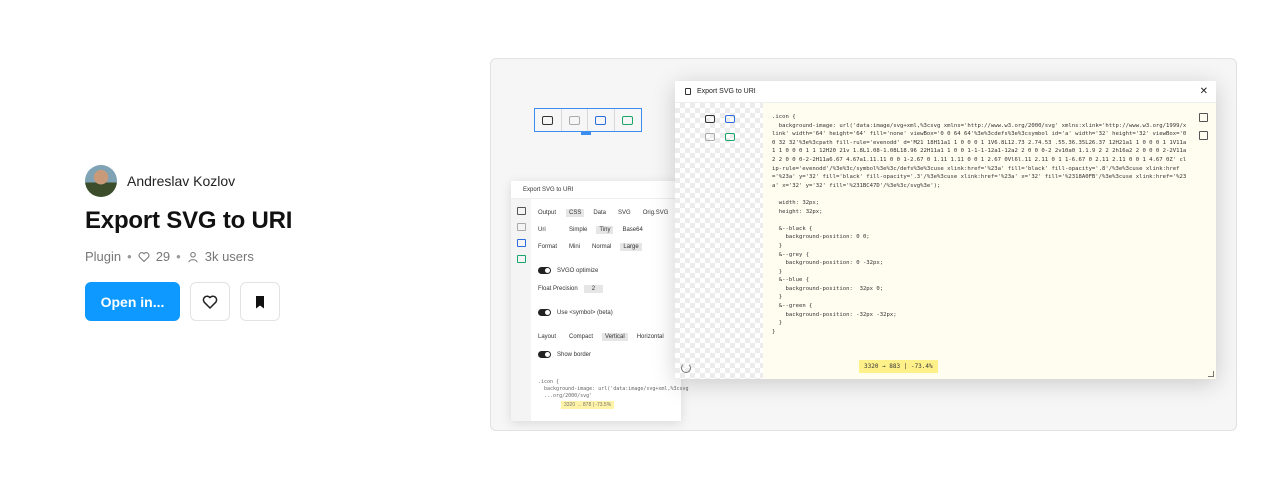 This screenshot has width=1267, height=480. What do you see at coordinates (588, 405) in the screenshot?
I see `size-result: 3320 → 878 | -73.5%` at bounding box center [588, 405].